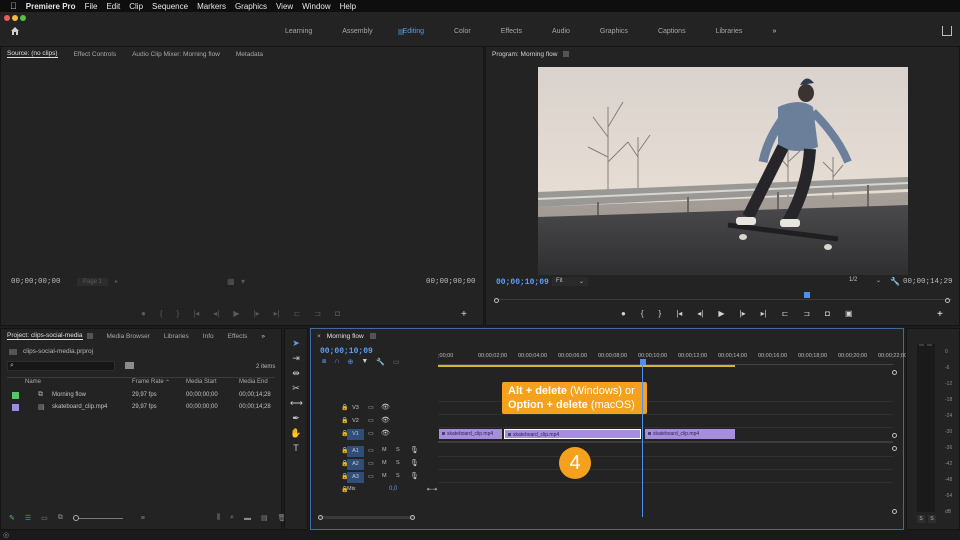 Image resolution: width=960 pixels, height=540 pixels. I want to click on tab-effect-controls: Effect Controls, so click(95, 54).